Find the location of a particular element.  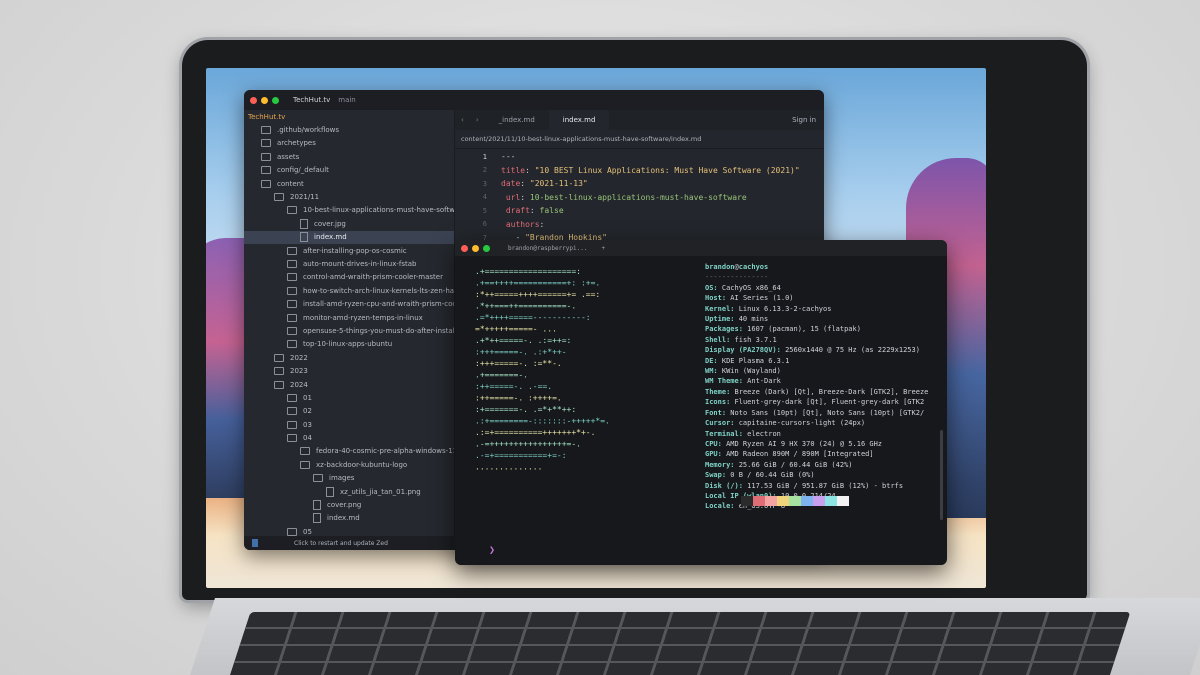

back-icon: ‹ is located at coordinates (462, 120).